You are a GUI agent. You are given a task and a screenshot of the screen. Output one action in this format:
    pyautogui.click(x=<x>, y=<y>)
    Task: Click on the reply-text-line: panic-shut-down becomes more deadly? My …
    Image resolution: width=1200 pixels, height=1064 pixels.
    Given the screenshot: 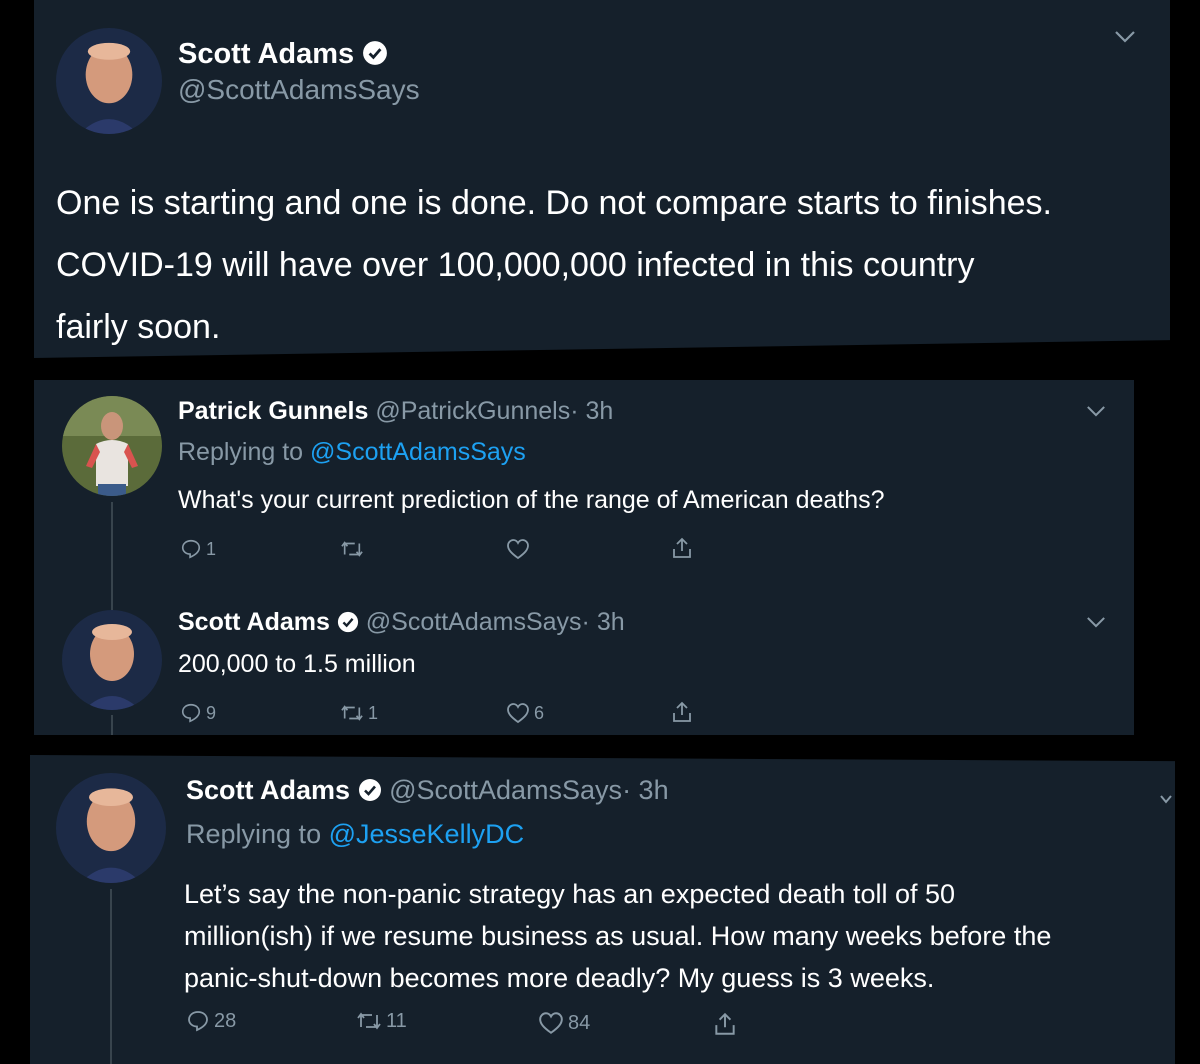 What is the action you would take?
    pyautogui.click(x=559, y=978)
    